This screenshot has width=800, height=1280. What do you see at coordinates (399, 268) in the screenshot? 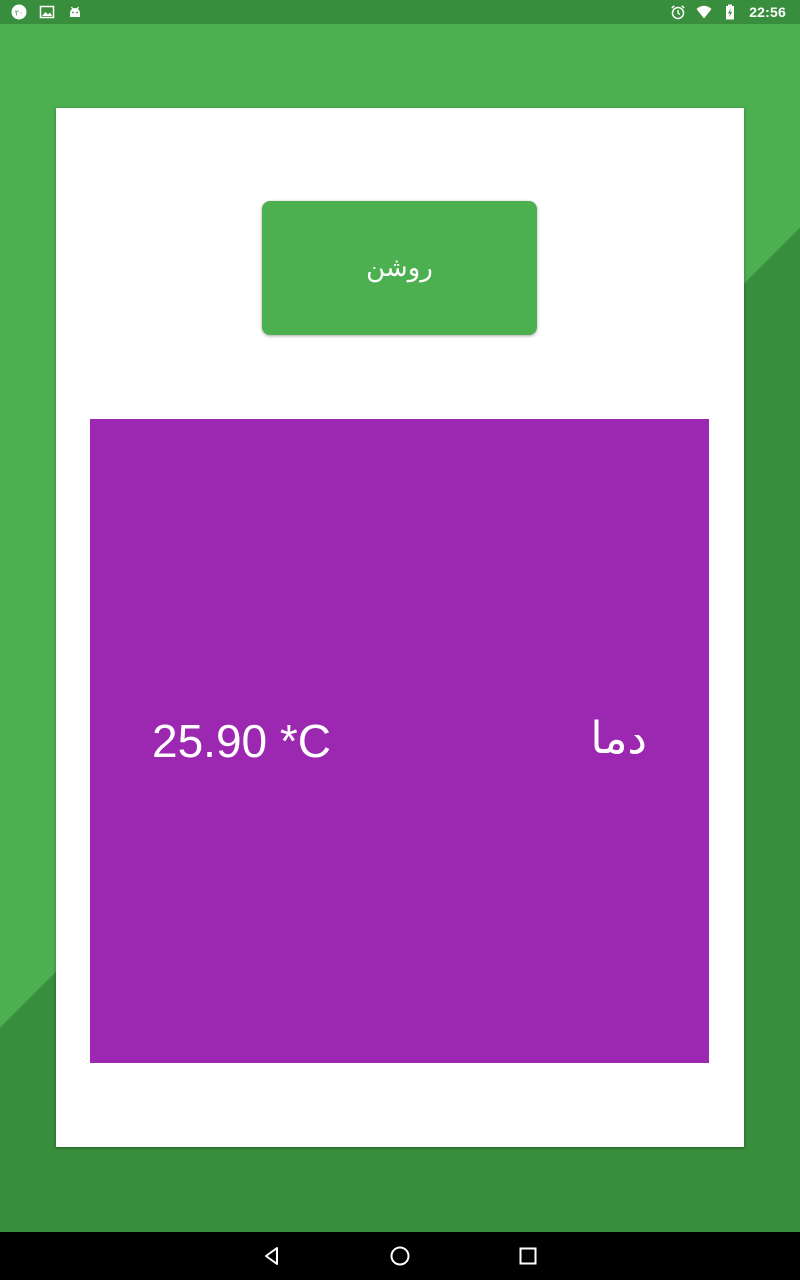
I see `turn-on-button: روشن` at bounding box center [399, 268].